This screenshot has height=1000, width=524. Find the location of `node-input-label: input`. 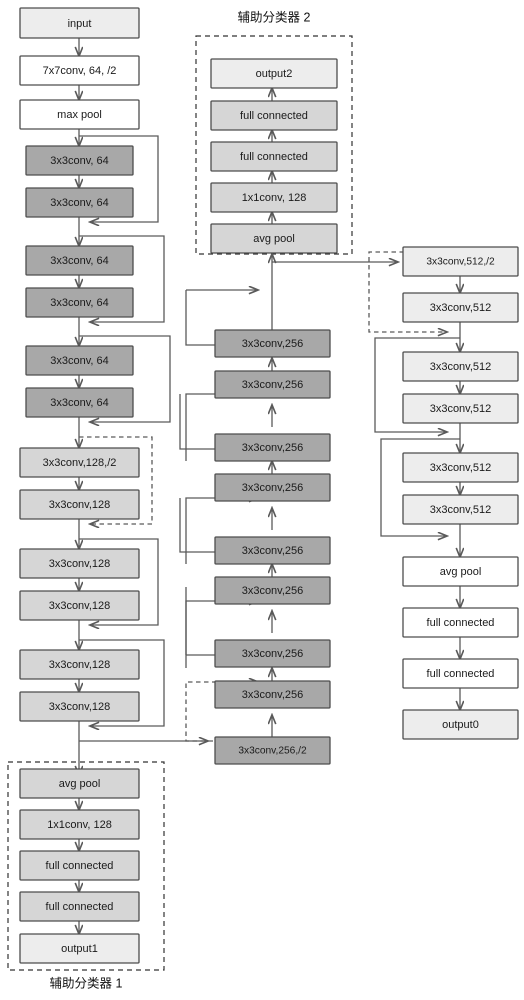

node-input-label: input is located at coordinates (80, 24).